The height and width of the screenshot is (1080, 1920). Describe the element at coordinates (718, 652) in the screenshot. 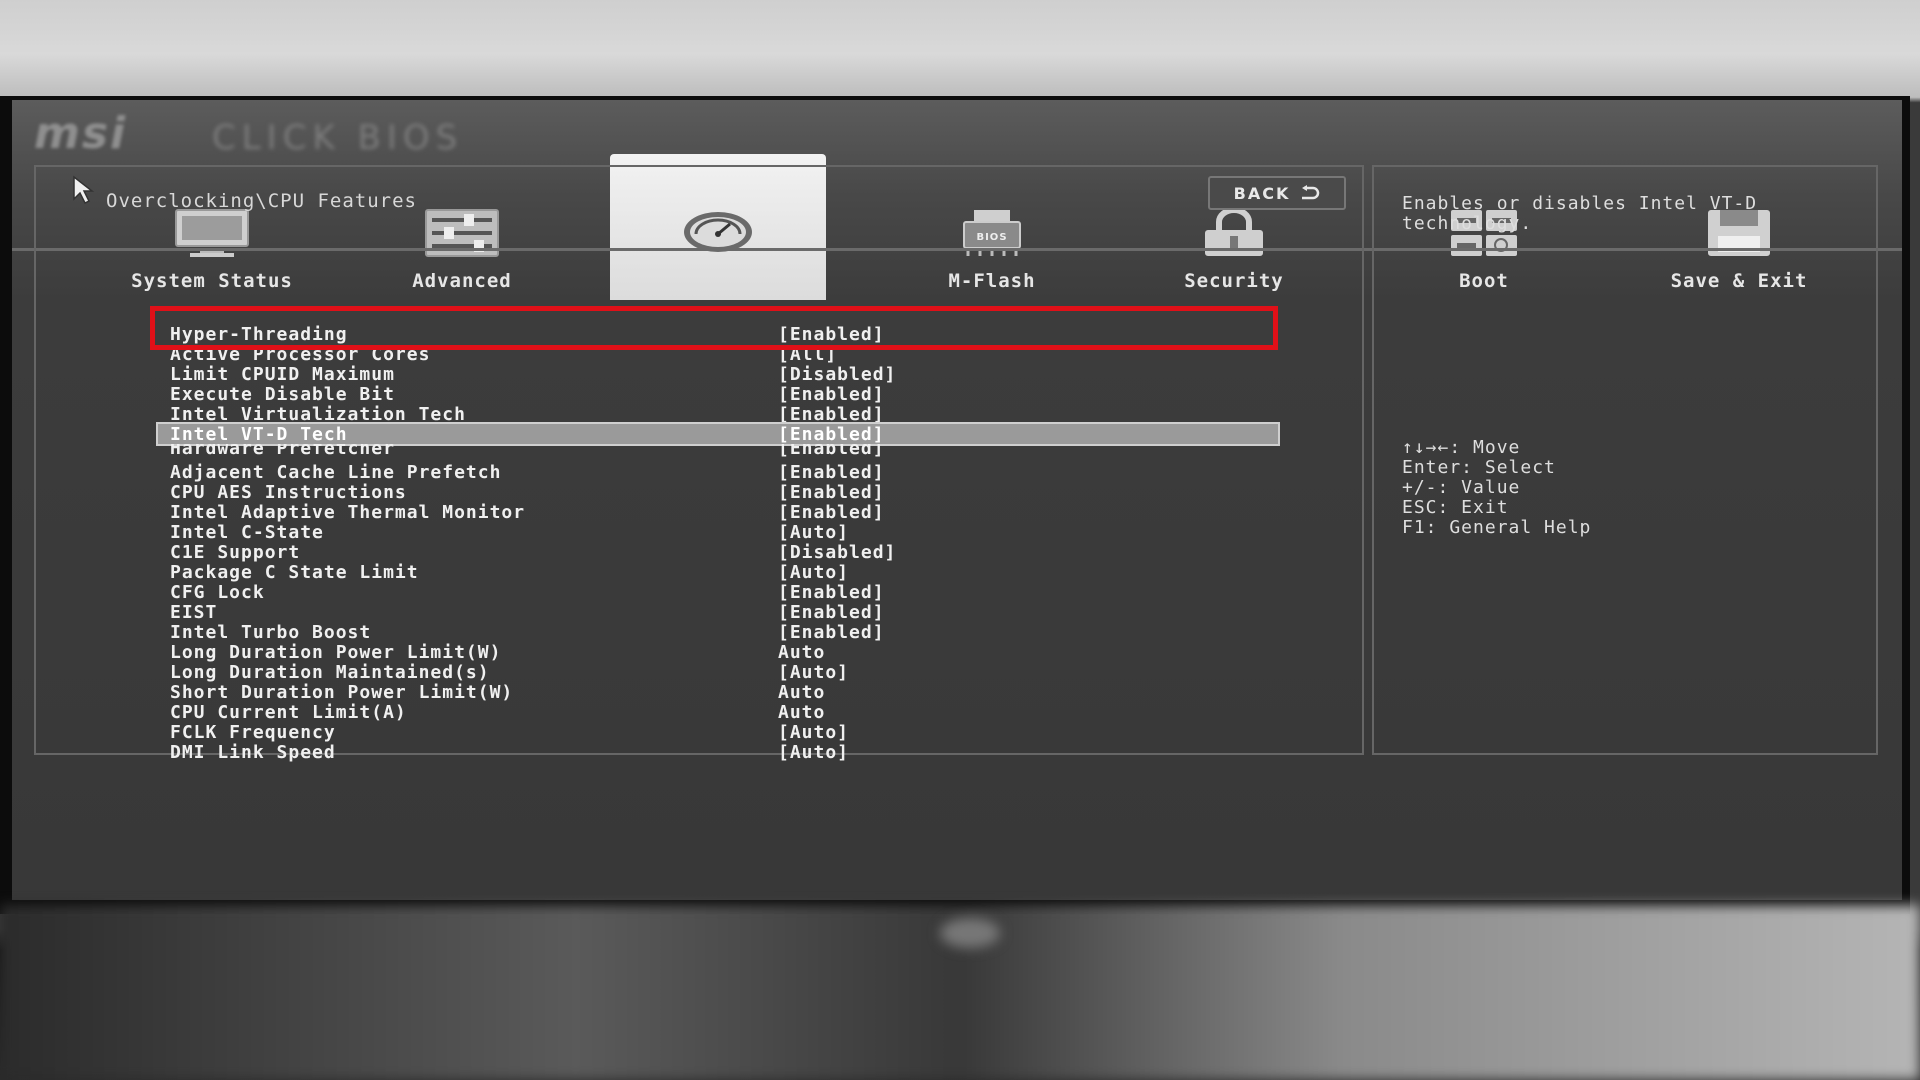

I see `setting-row-long-duration-power-limit: Long Duration Power Limit(W) Auto` at that location.